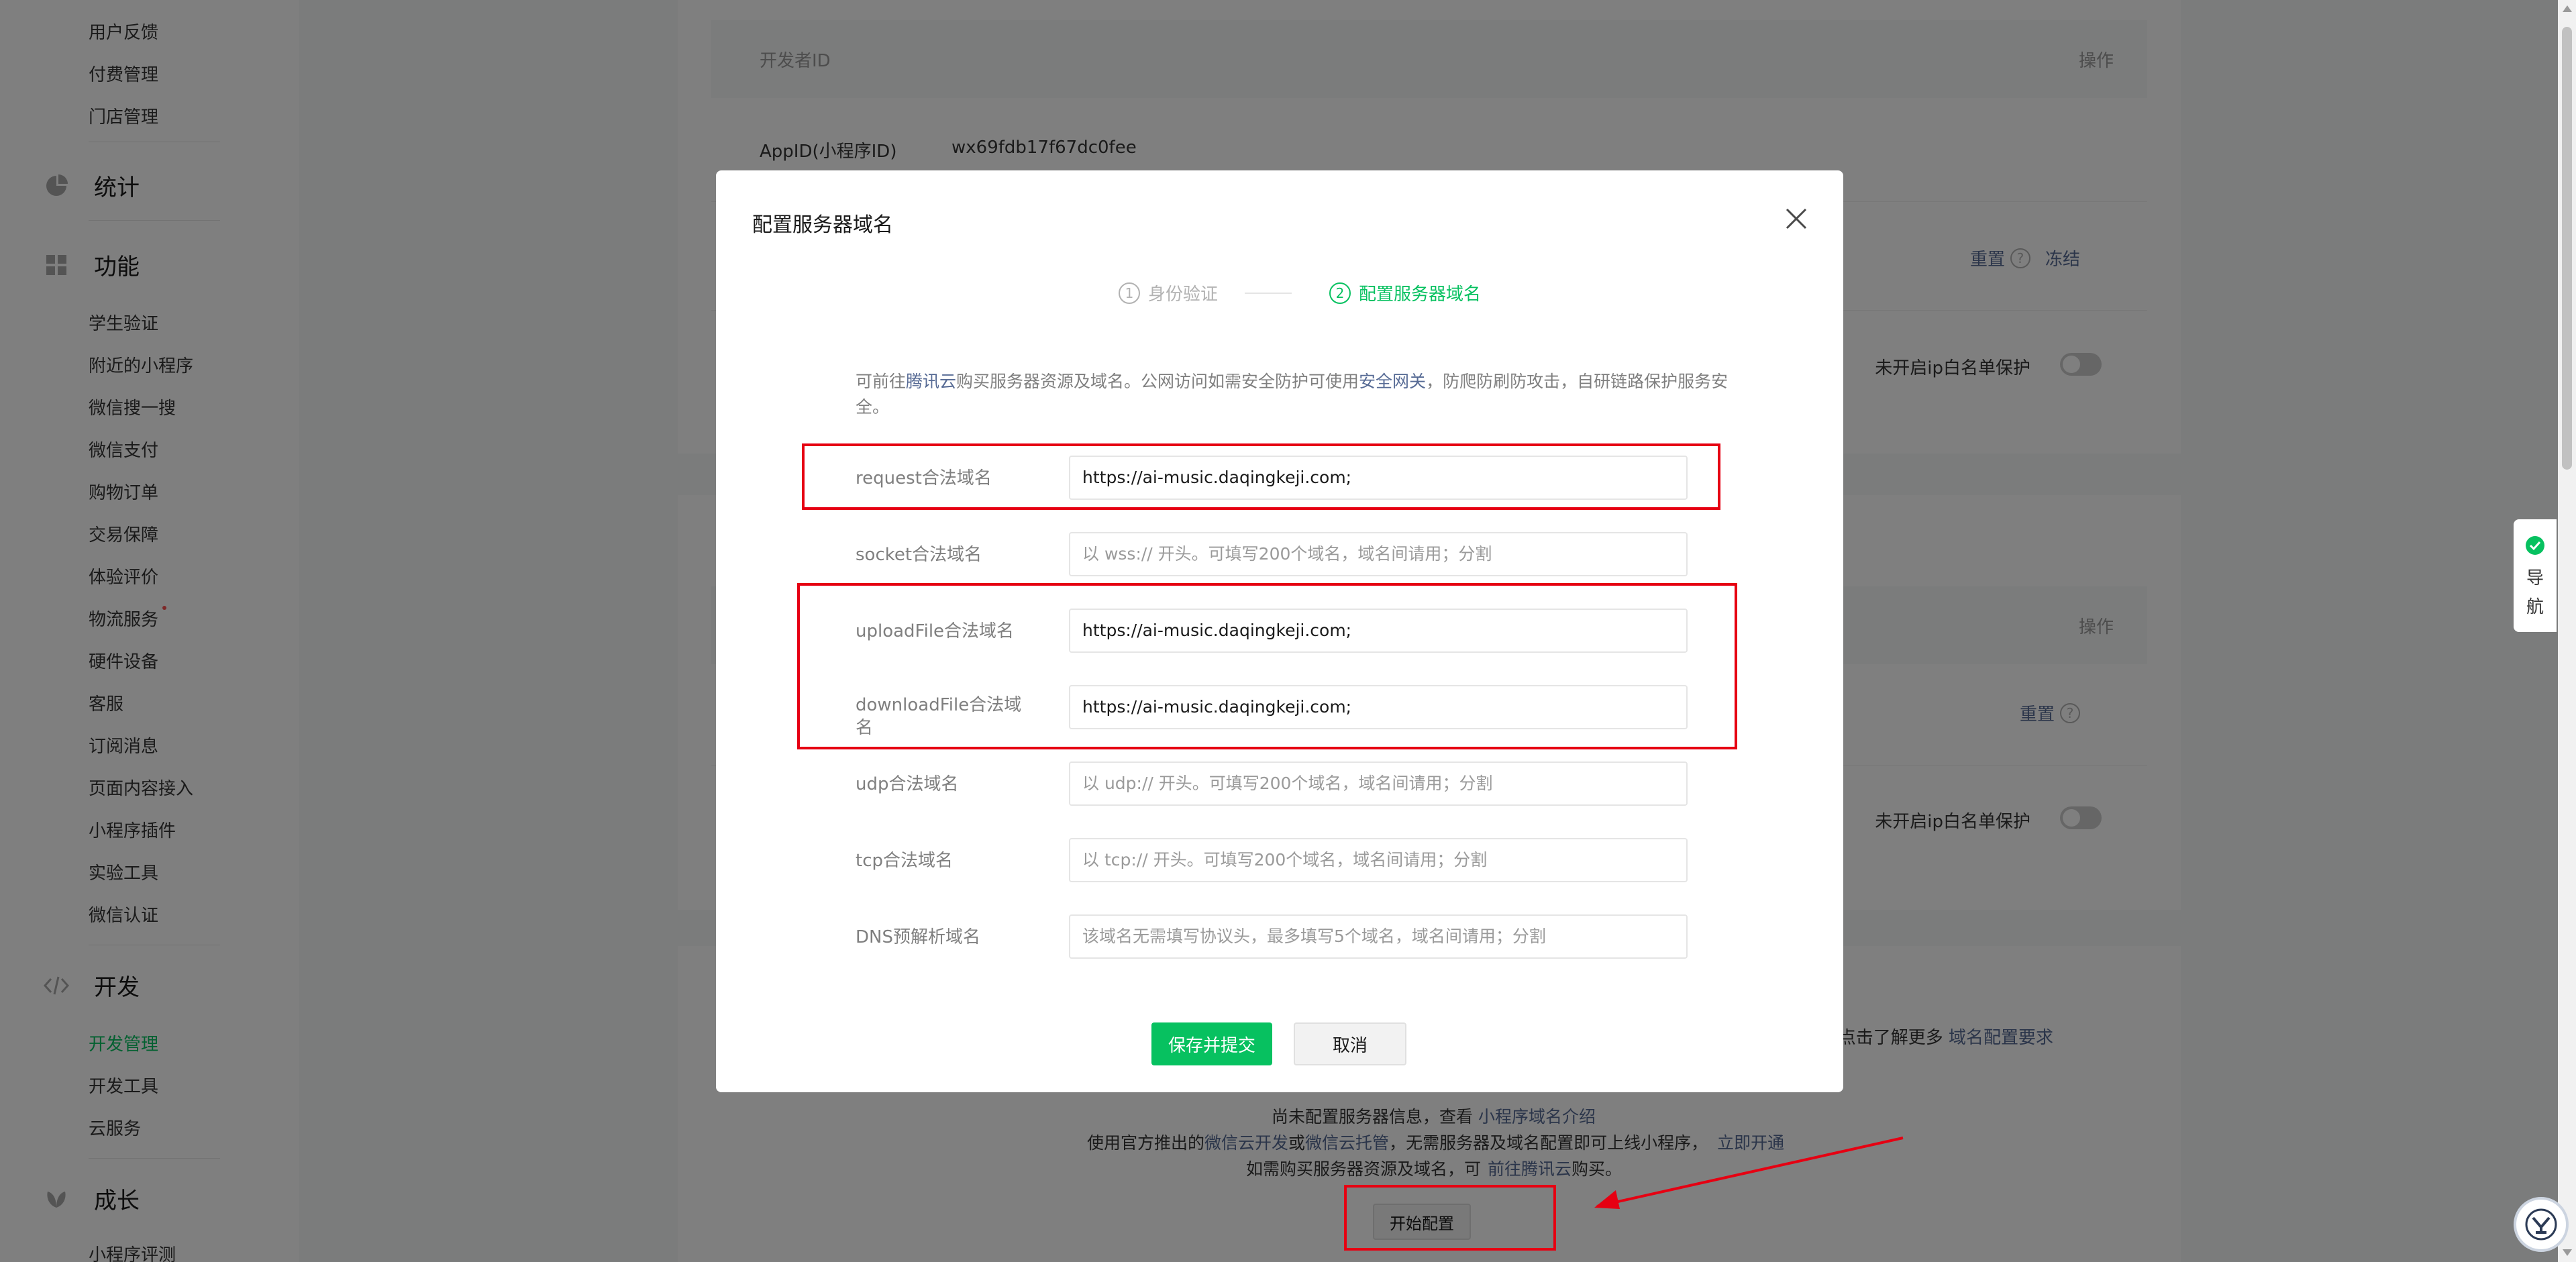  I want to click on step-label: 配置服务器域名, so click(1420, 294).